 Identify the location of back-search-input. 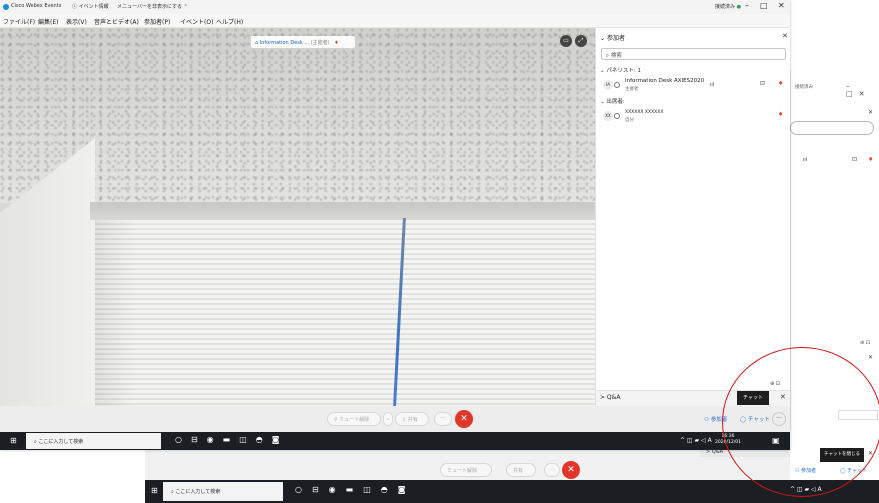
(832, 128).